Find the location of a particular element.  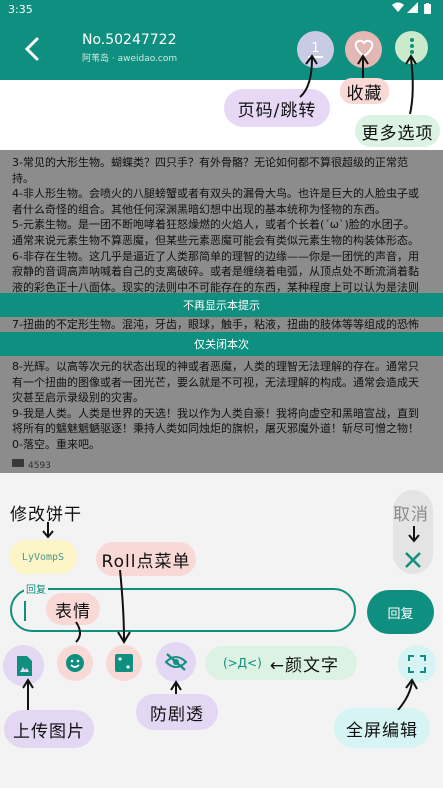

close-once-button: 仅关闭本次 is located at coordinates (221, 344).